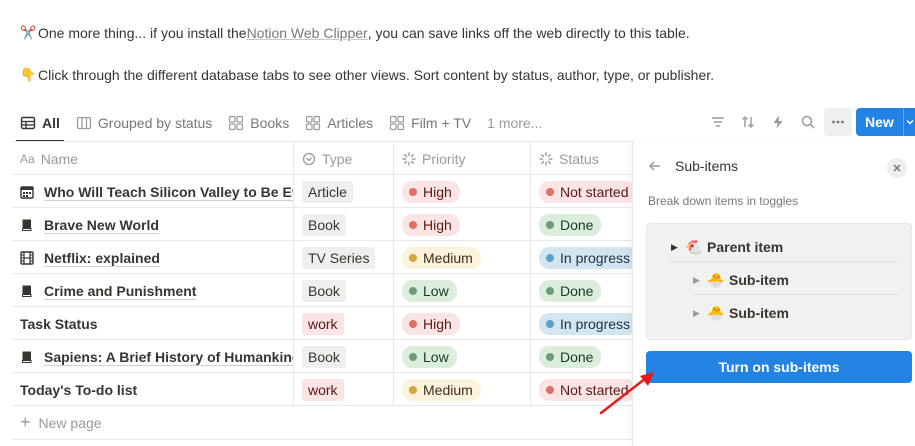 Image resolution: width=915 pixels, height=446 pixels. I want to click on type-cell: TV Series, so click(344, 257).